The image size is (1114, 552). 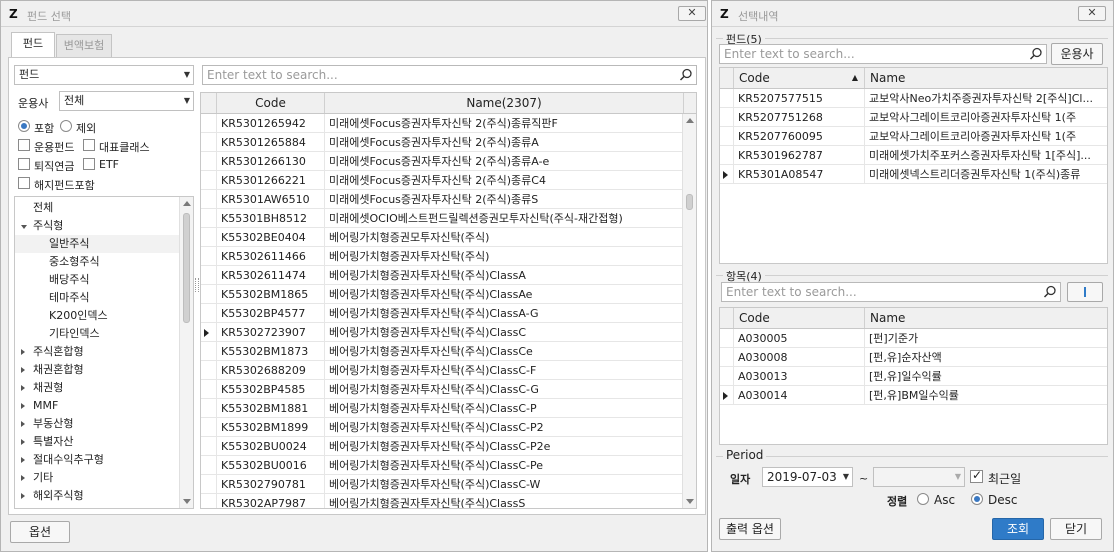 What do you see at coordinates (880, 292) in the screenshot?
I see `items-search-input` at bounding box center [880, 292].